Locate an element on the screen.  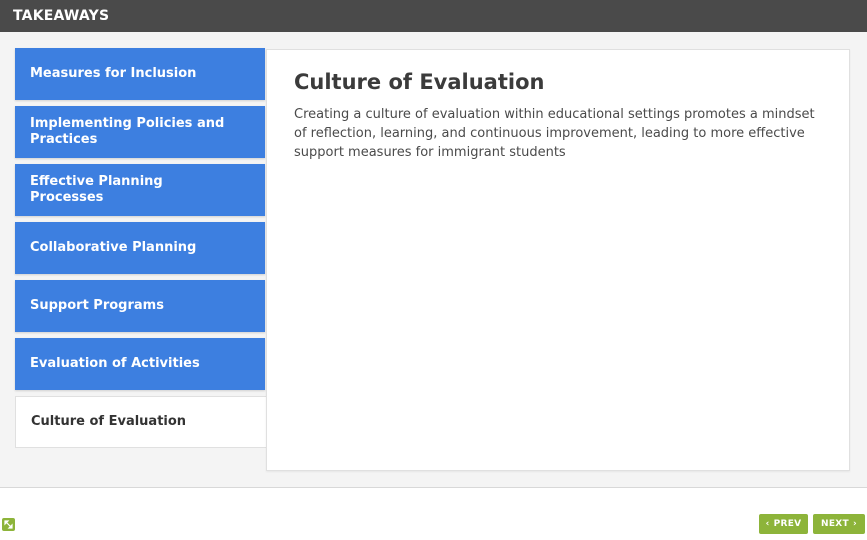
tab-culture-of-evaluation: Culture of Evaluation is located at coordinates (141, 422).